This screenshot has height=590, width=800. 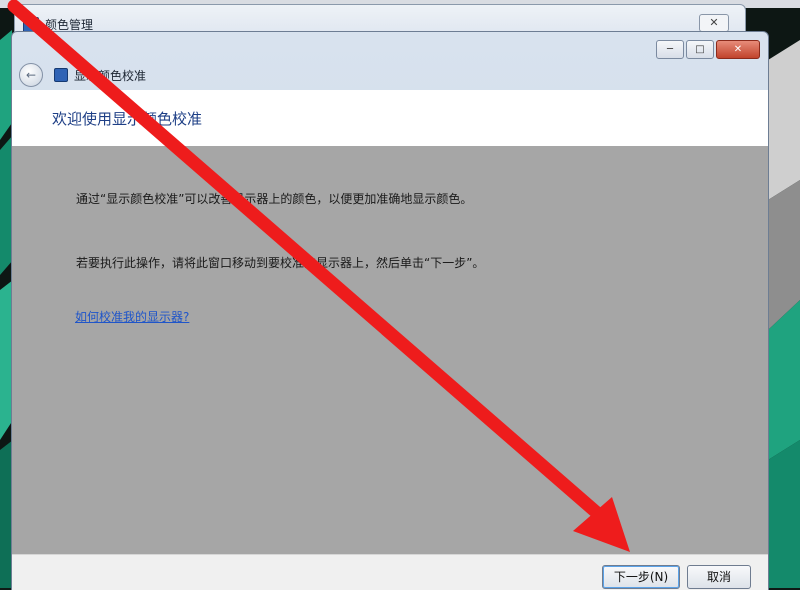 I want to click on navigation-bar: ← 显示颜色校准, so click(x=390, y=75).